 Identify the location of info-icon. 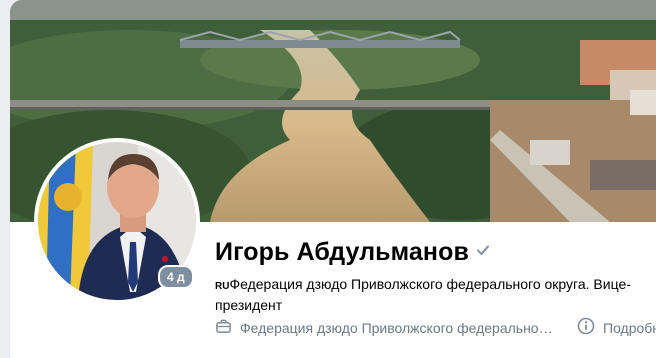
(590, 327).